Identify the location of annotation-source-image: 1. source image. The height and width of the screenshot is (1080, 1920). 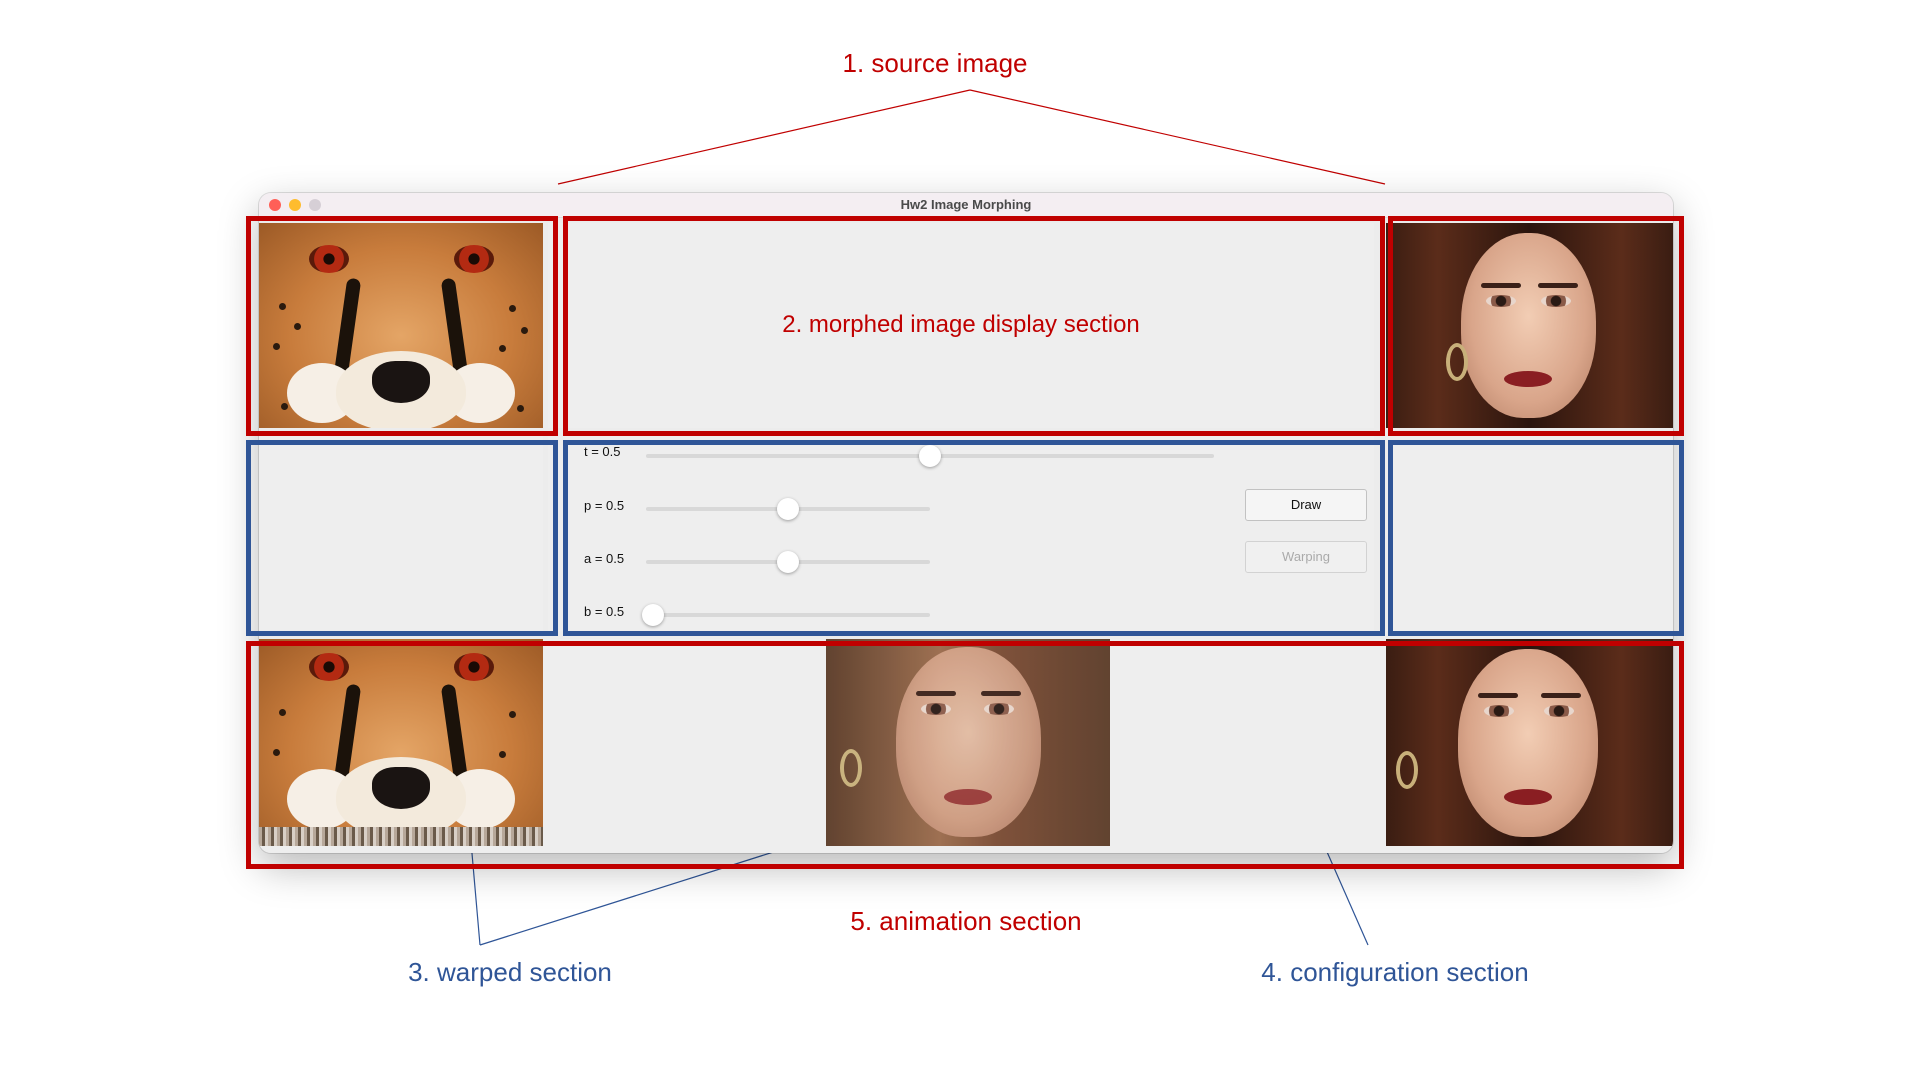
(935, 63).